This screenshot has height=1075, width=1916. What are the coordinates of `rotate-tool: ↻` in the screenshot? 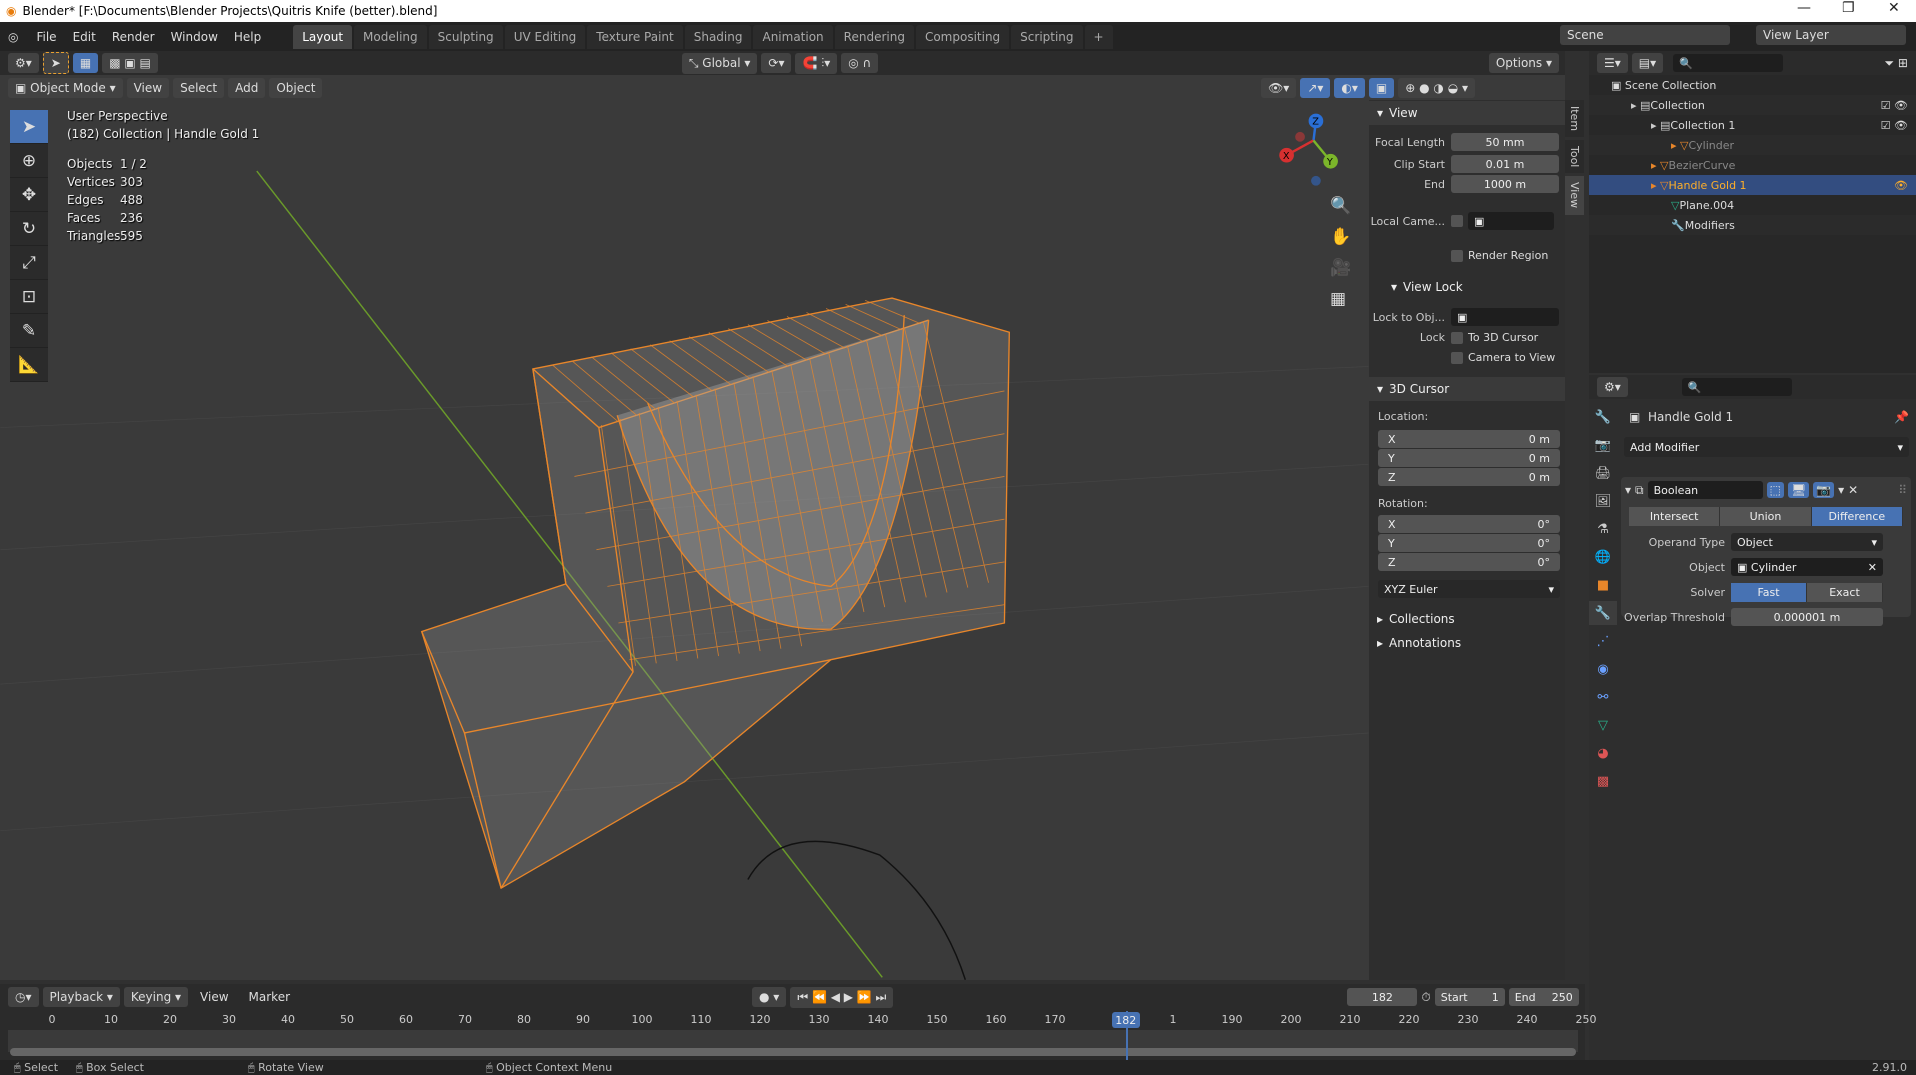 It's located at (29, 229).